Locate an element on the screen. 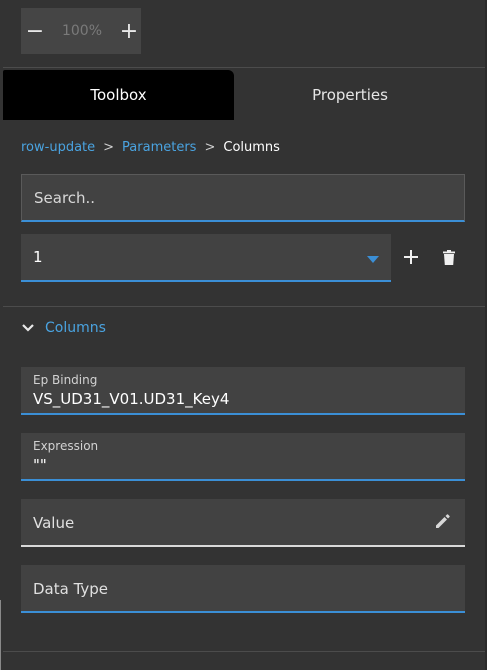  trash-icon is located at coordinates (449, 257).